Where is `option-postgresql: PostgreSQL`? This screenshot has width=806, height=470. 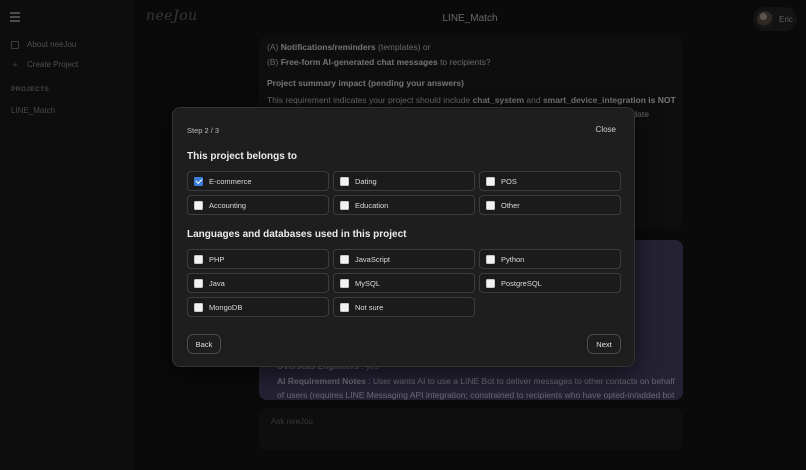 option-postgresql: PostgreSQL is located at coordinates (550, 283).